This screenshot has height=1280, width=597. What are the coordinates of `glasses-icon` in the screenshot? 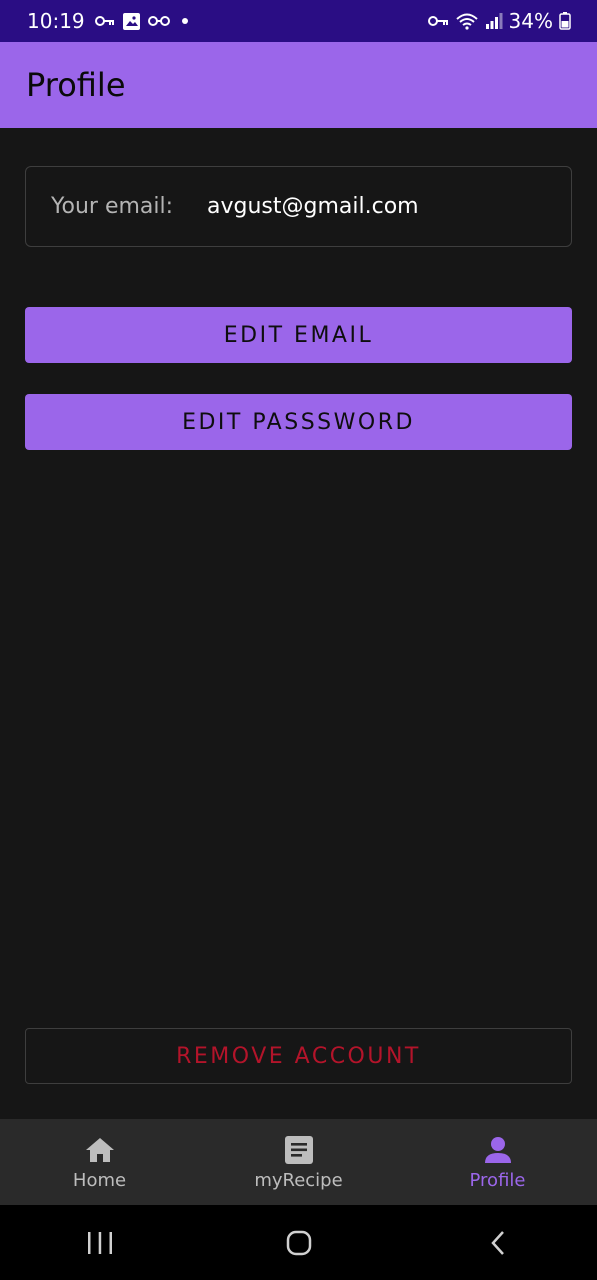 It's located at (158, 21).